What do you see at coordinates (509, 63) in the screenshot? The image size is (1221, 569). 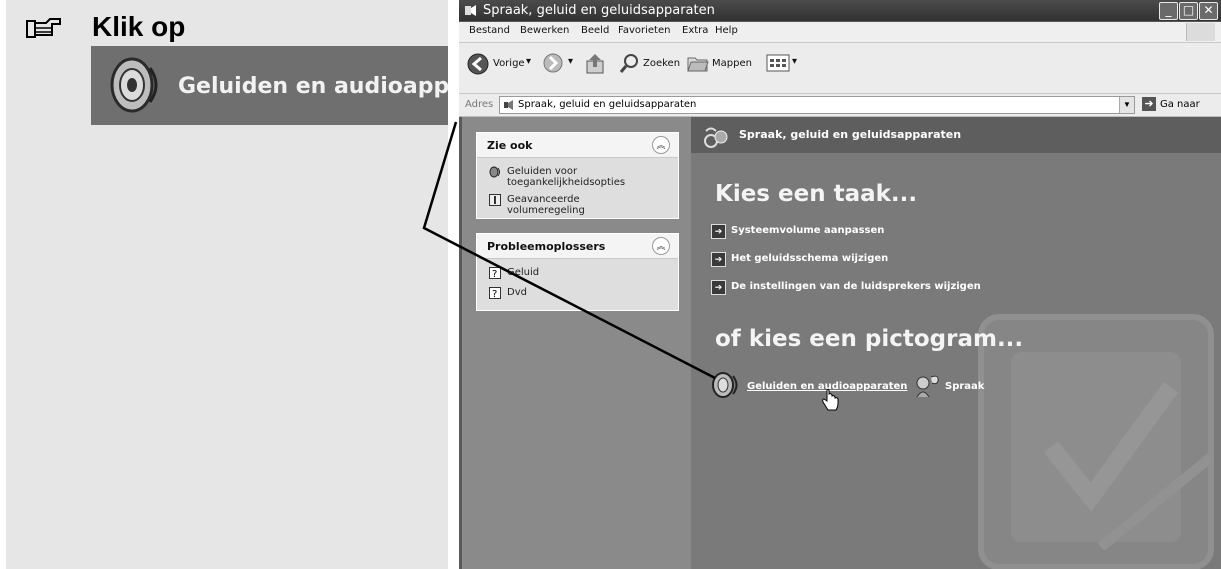 I see `back-button-label: Vorige` at bounding box center [509, 63].